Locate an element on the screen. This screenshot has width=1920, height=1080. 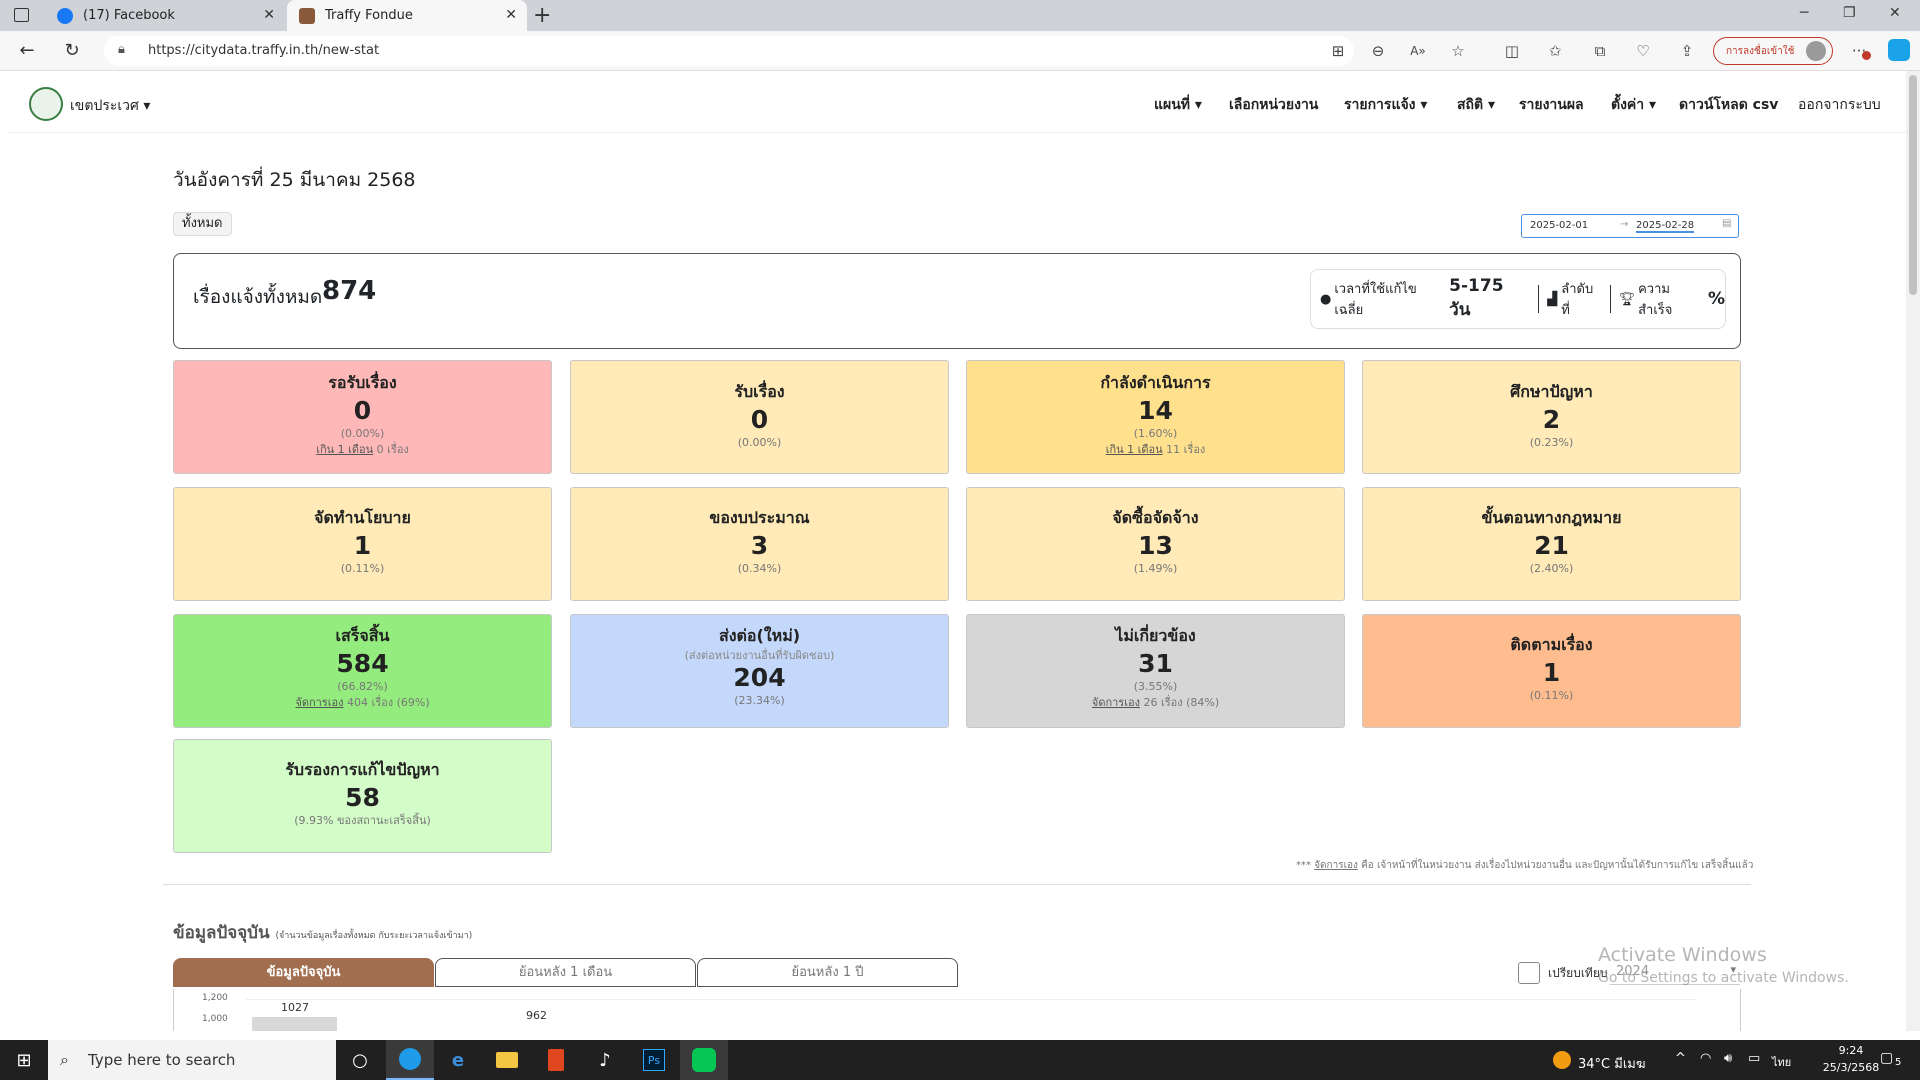
clock-date: 25/3/2568 is located at coordinates (1851, 1067).